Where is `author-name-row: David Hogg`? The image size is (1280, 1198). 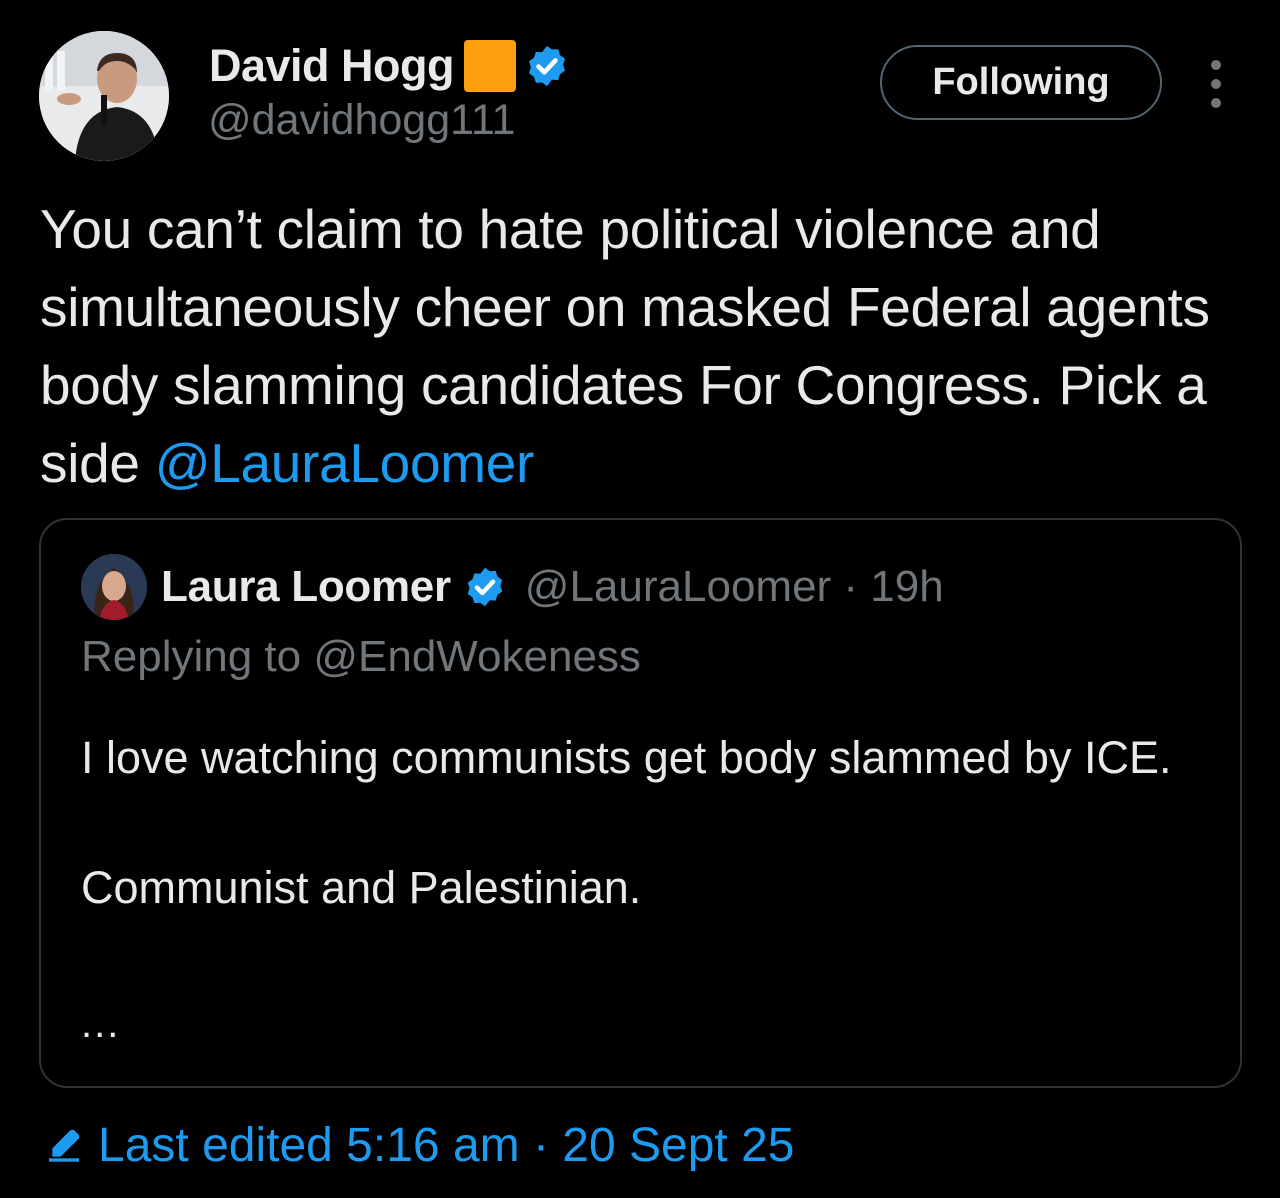 author-name-row: David Hogg is located at coordinates (389, 66).